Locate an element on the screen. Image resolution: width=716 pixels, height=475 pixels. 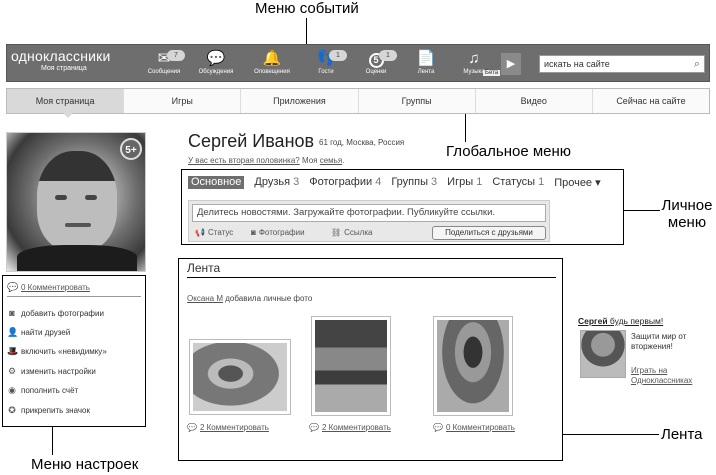
callout-global-menu: Глобальное меню is located at coordinates (509, 151).